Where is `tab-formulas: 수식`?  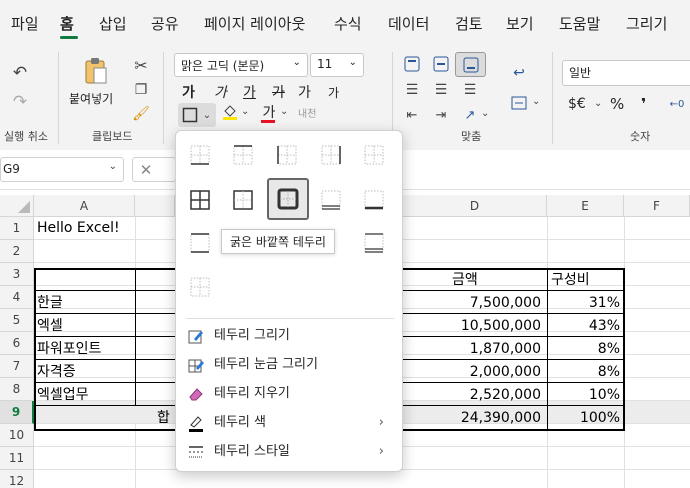
tab-formulas: 수식 is located at coordinates (348, 23).